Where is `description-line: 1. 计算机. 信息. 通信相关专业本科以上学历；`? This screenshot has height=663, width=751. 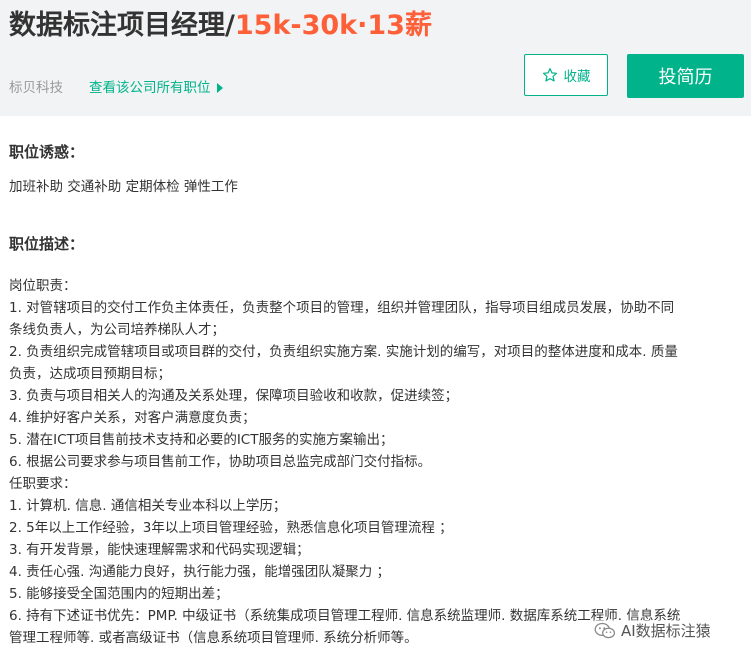
description-line: 1. 计算机. 信息. 通信相关专业本科以上学历； is located at coordinates (148, 506).